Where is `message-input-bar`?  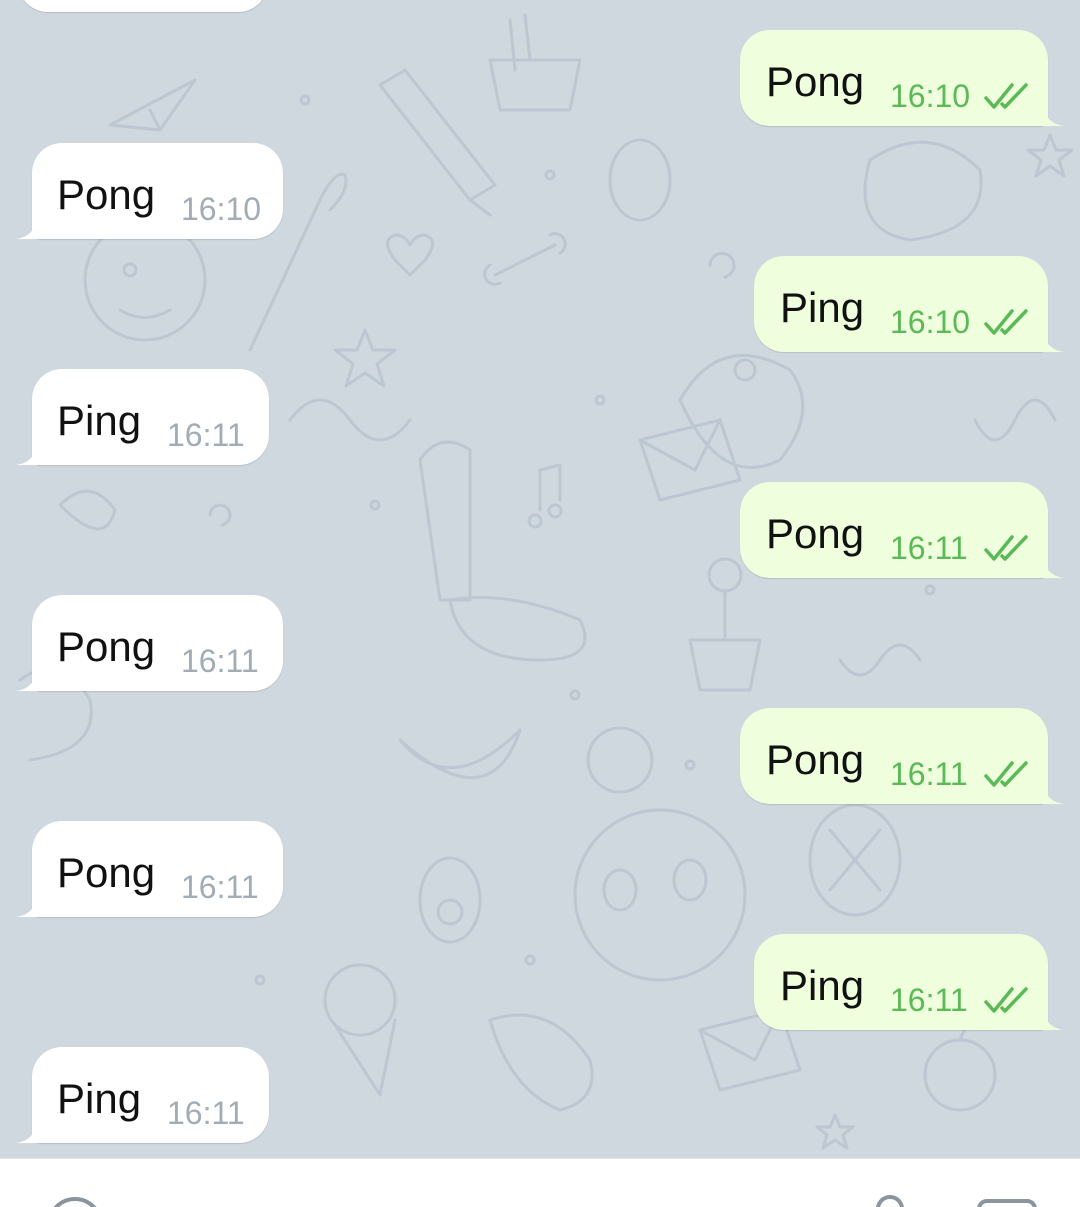 message-input-bar is located at coordinates (540, 1182).